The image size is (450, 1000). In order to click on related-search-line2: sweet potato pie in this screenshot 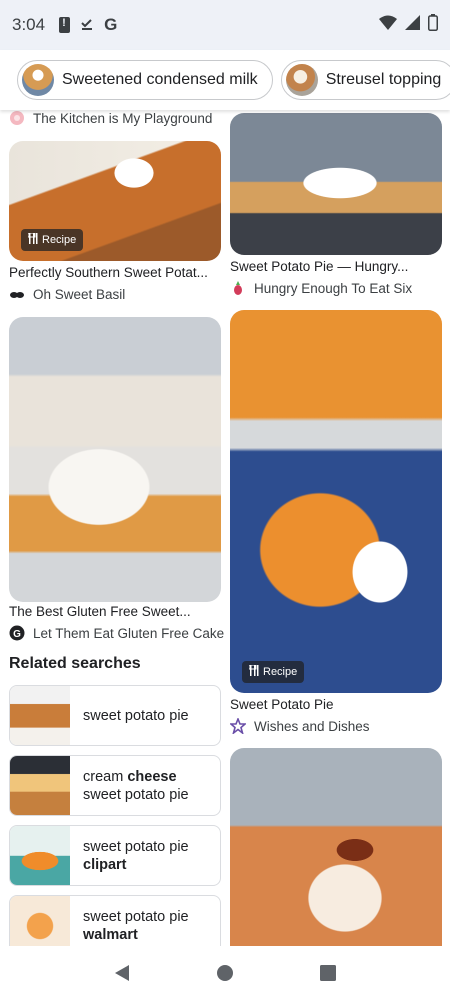, I will do `click(136, 794)`.